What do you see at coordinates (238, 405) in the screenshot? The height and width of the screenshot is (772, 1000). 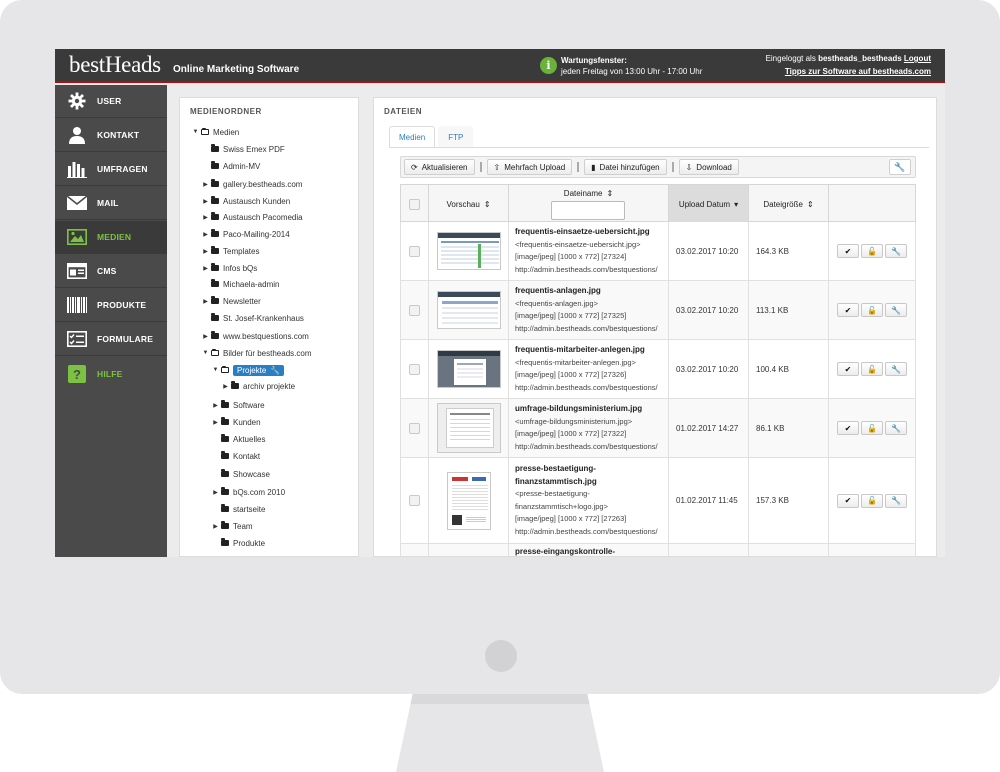 I see `tree-node: ▶ Software` at bounding box center [238, 405].